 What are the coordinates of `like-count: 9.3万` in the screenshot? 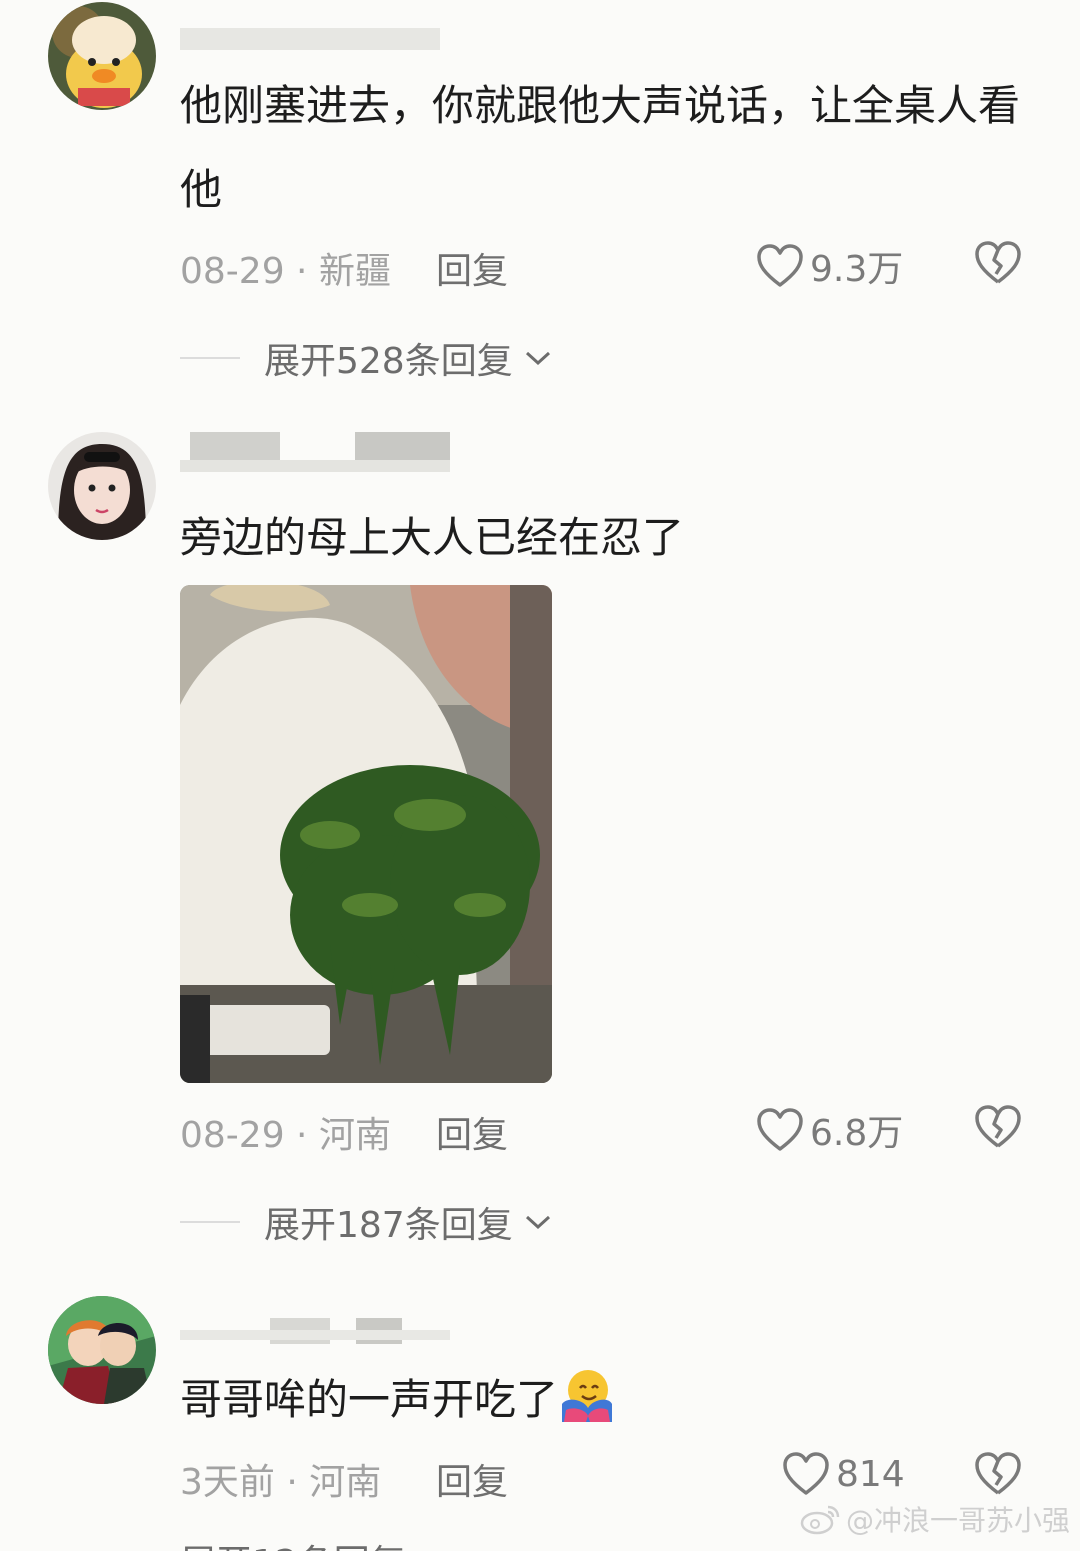 It's located at (857, 269).